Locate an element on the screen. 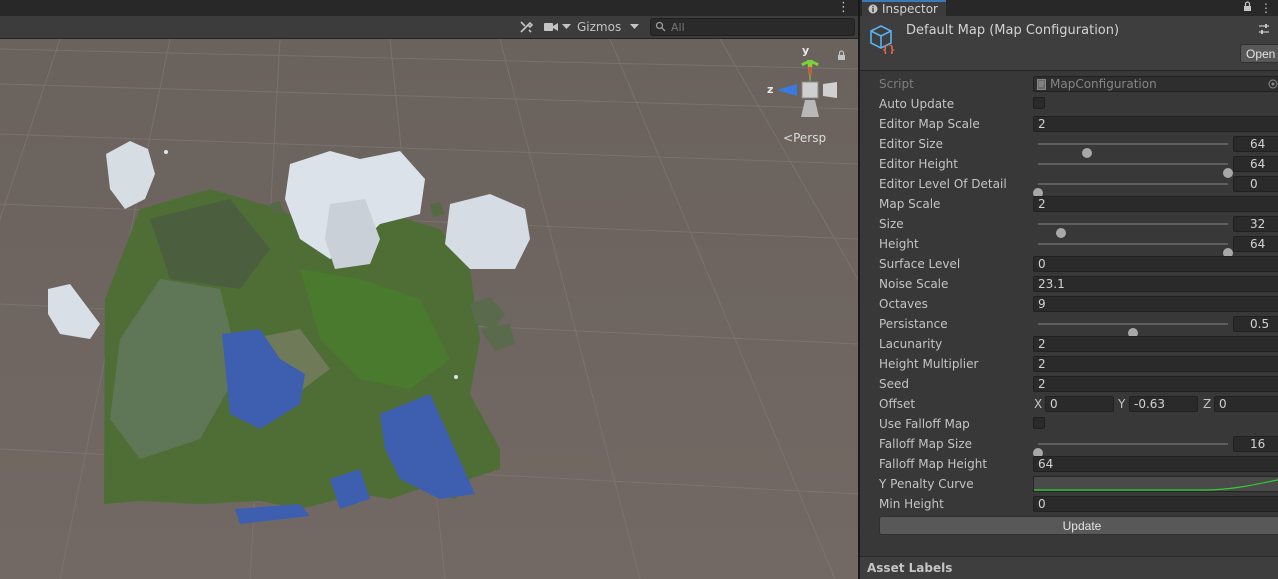 This screenshot has height=579, width=1278. projection-toggle: <Persp is located at coordinates (804, 138).